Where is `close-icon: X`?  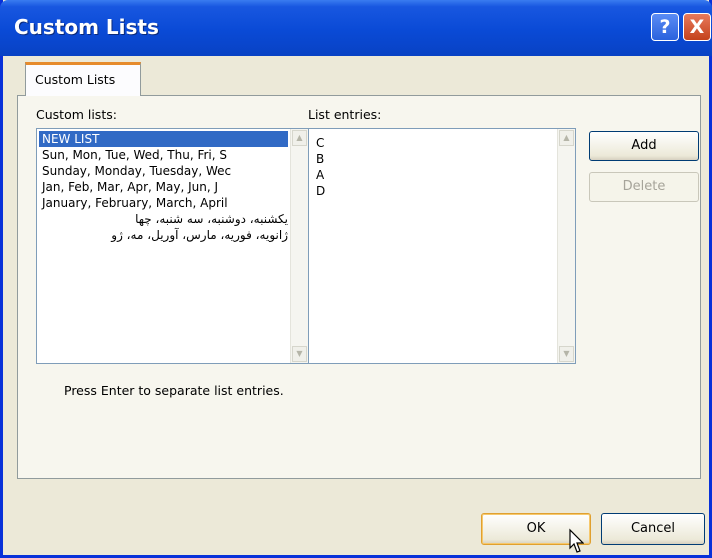 close-icon: X is located at coordinates (697, 27).